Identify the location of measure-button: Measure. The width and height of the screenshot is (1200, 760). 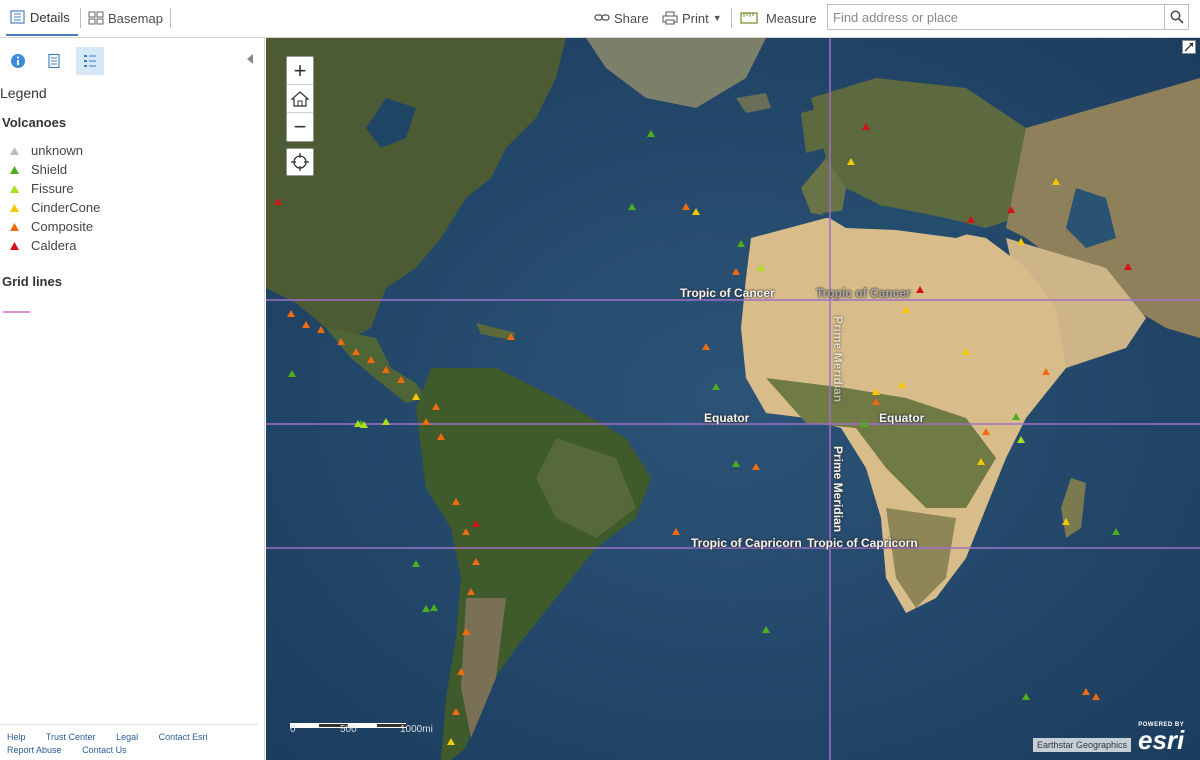
(778, 18).